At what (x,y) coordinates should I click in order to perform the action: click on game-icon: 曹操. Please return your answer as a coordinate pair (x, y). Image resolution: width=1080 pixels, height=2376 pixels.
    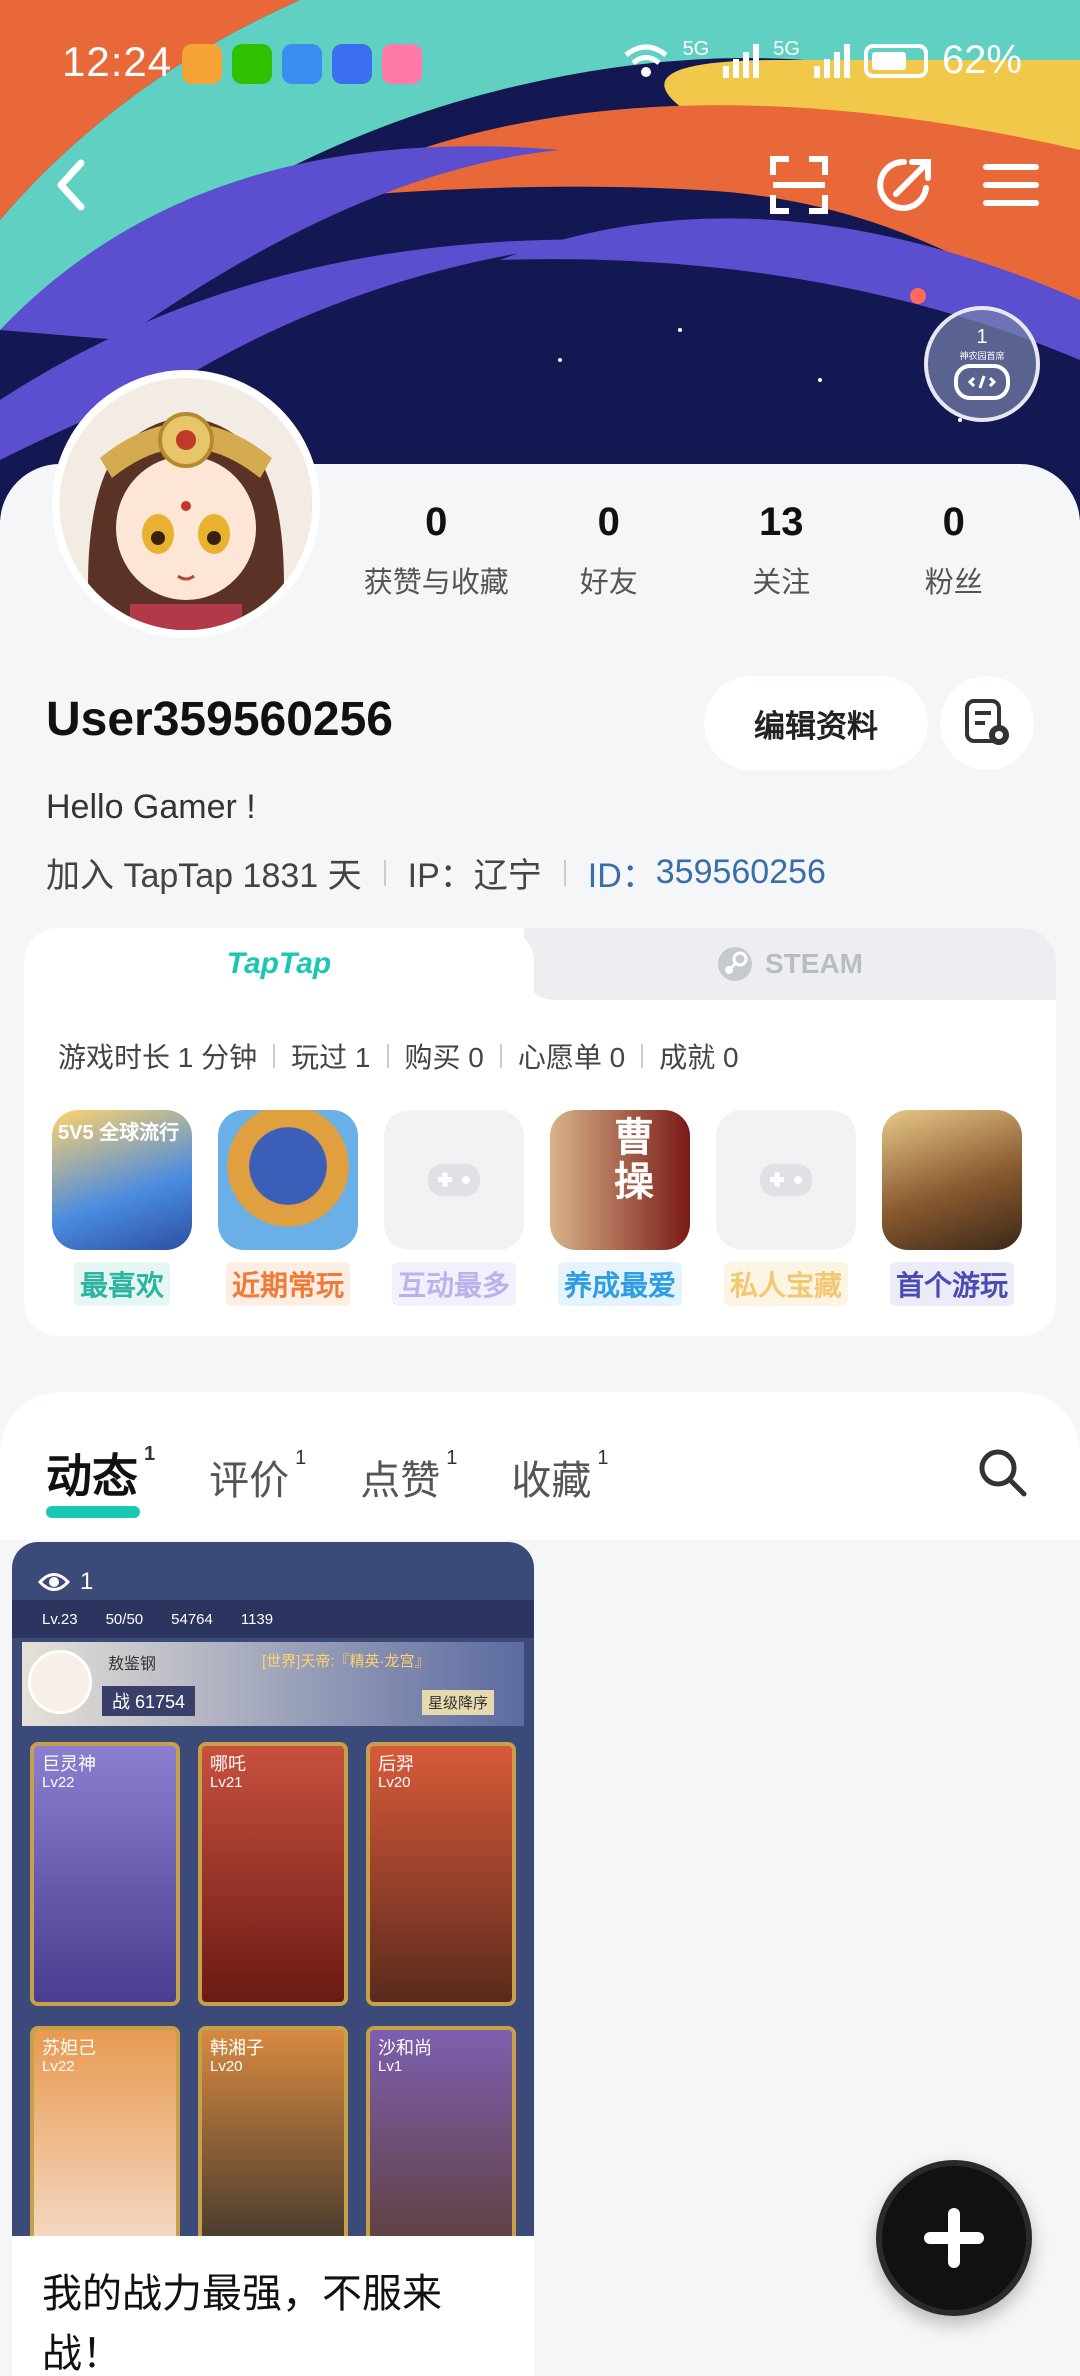
    Looking at the image, I should click on (620, 1180).